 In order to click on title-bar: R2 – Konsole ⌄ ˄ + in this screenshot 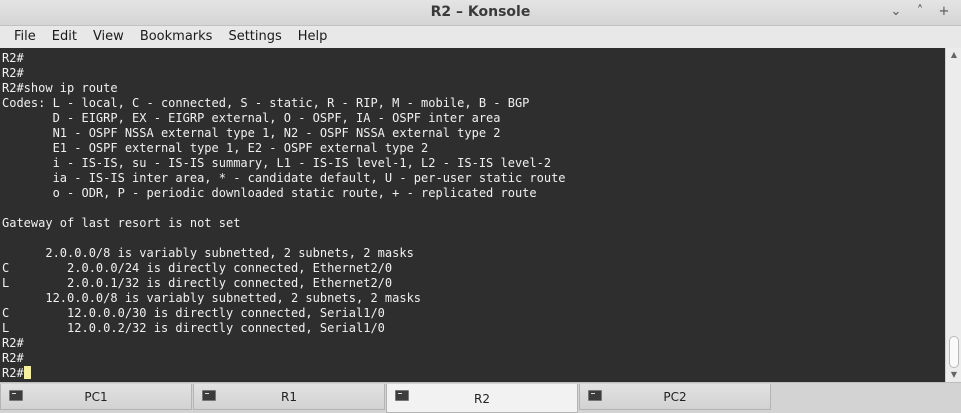, I will do `click(480, 13)`.